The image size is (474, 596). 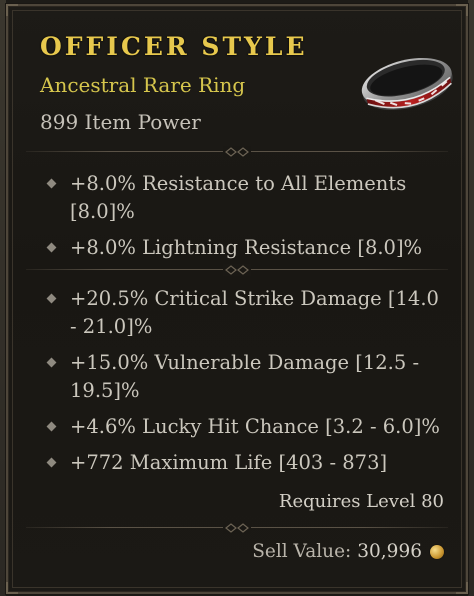 What do you see at coordinates (120, 122) in the screenshot?
I see `item-power: 899 Item Power` at bounding box center [120, 122].